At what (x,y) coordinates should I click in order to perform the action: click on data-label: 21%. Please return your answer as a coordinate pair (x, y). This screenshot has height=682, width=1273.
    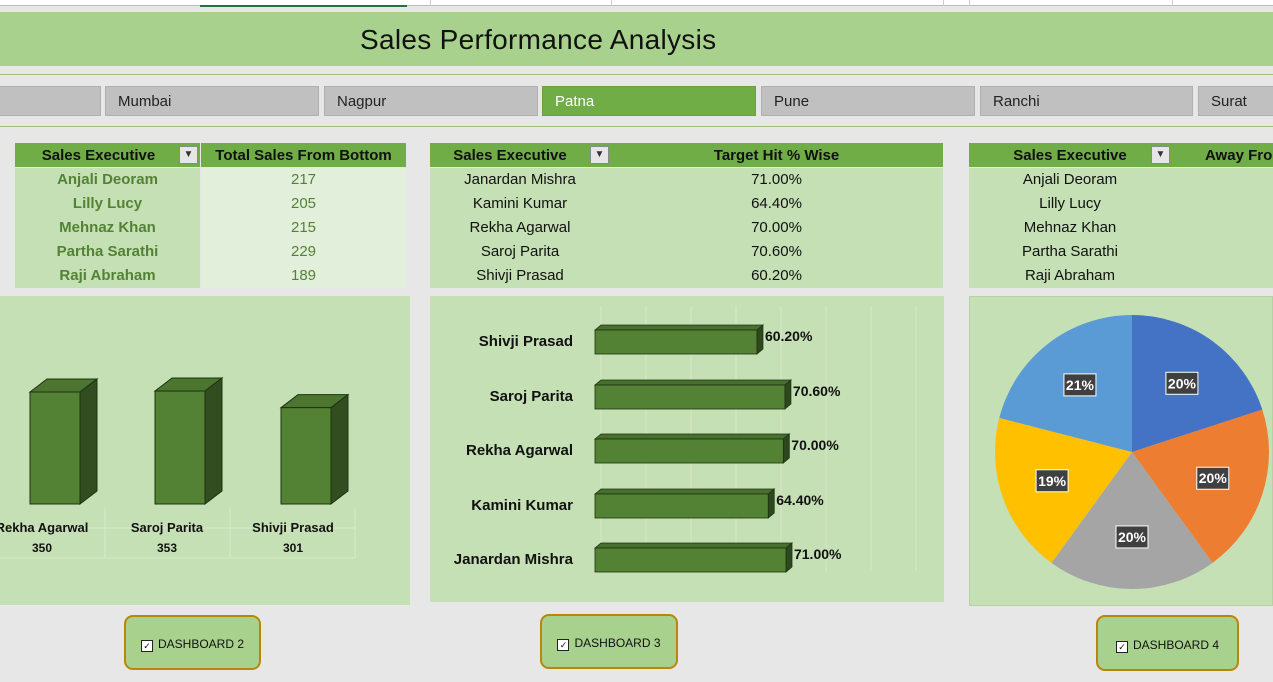
    Looking at the image, I should click on (1080, 385).